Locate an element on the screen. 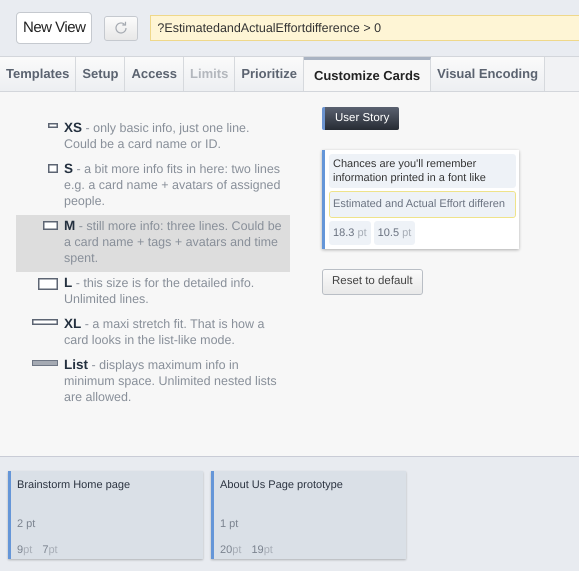 This screenshot has height=571, width=579. selected-size-option: M - still more info: three lines. Could be a card name + tags + avatars and time spent. is located at coordinates (153, 243).